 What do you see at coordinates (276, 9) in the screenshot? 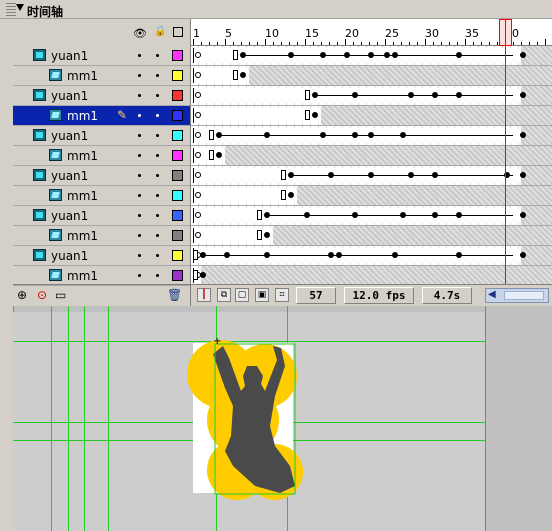
I see `timeline-panel-header: 时间轴` at bounding box center [276, 9].